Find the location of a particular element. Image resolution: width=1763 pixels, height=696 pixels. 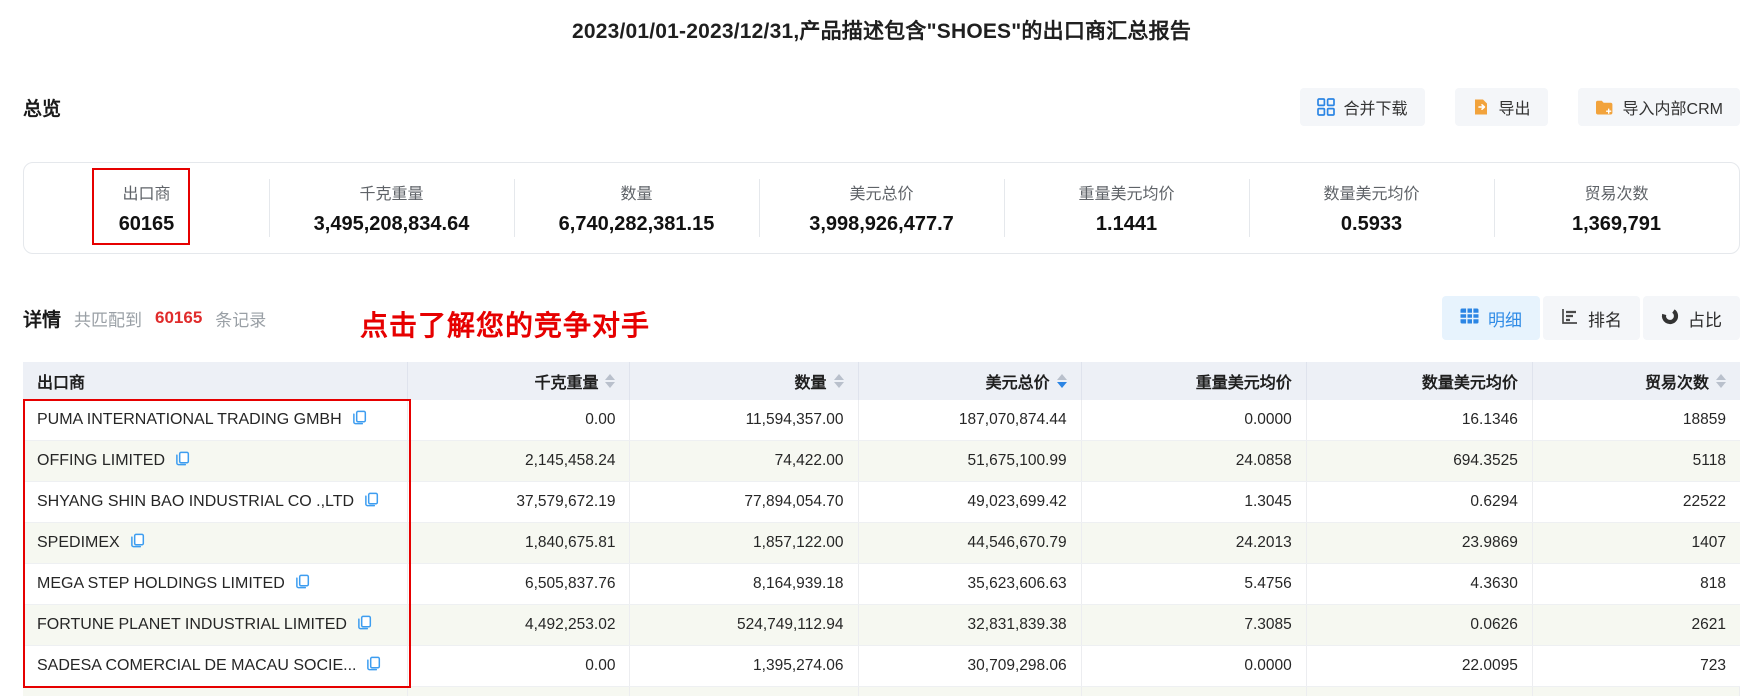

export-label: 导出 is located at coordinates (1514, 109).